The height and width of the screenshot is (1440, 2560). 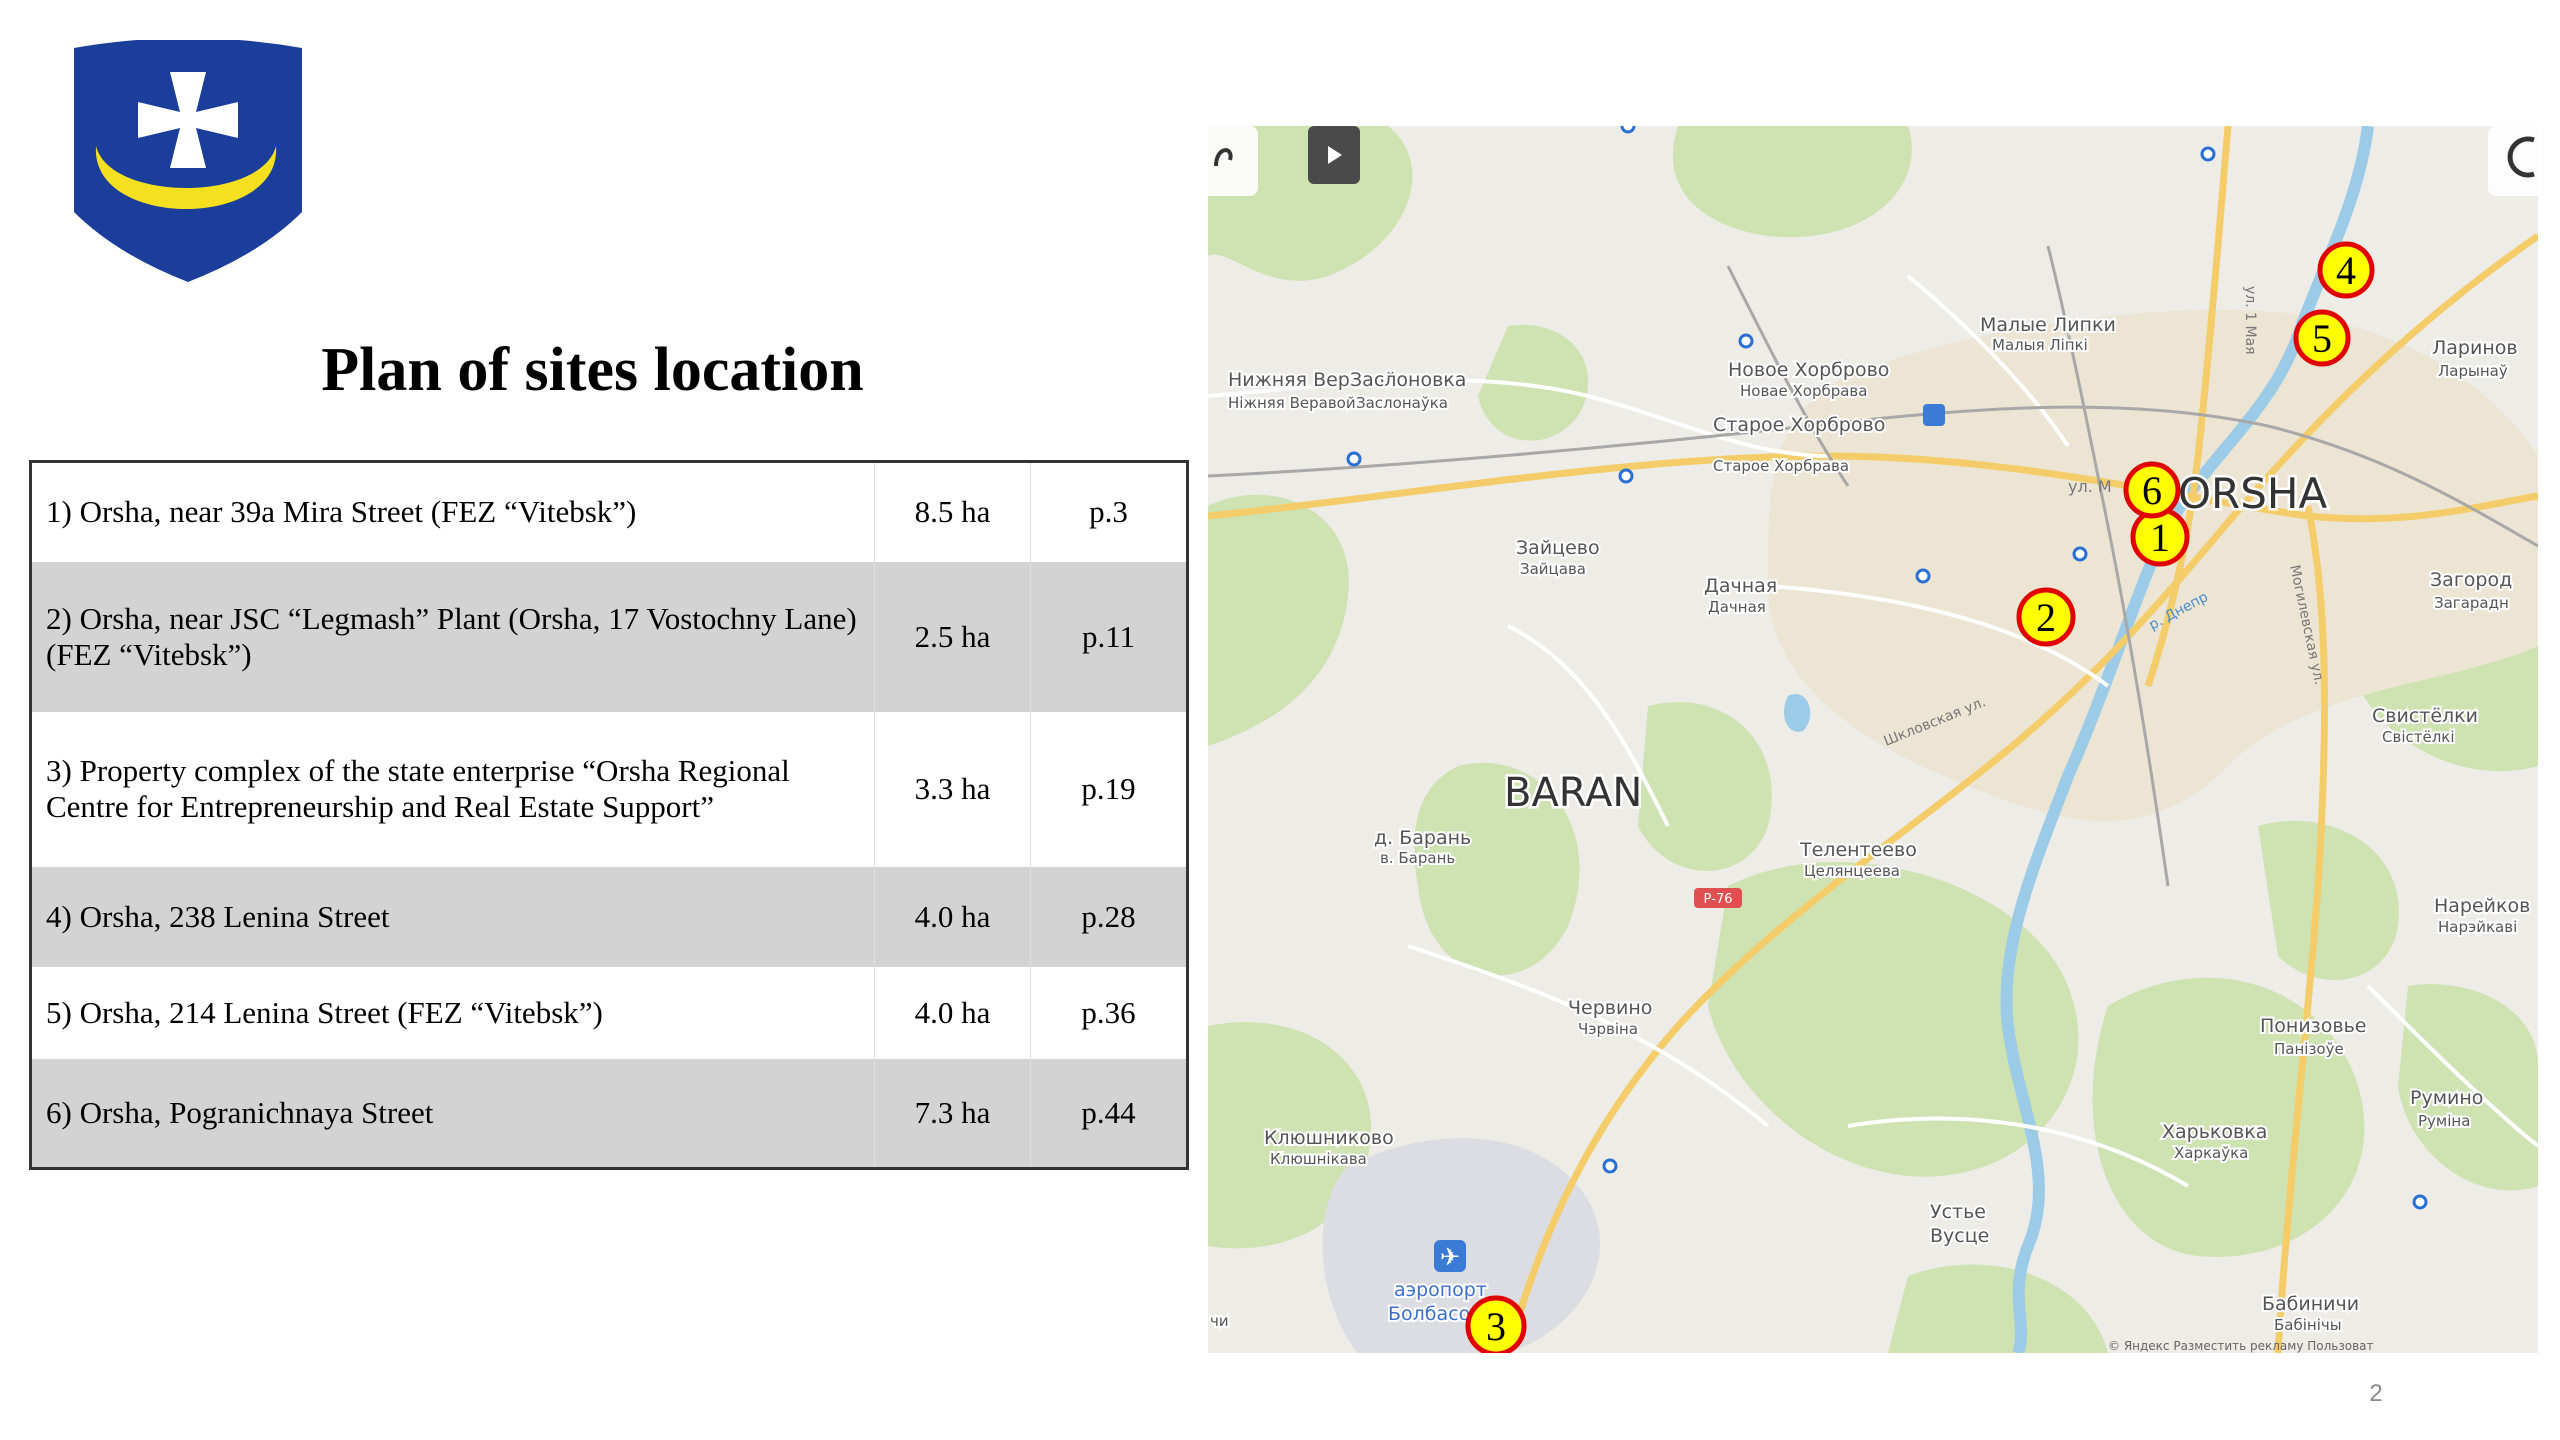 What do you see at coordinates (2475, 348) in the screenshot?
I see `place-label: Ларинов` at bounding box center [2475, 348].